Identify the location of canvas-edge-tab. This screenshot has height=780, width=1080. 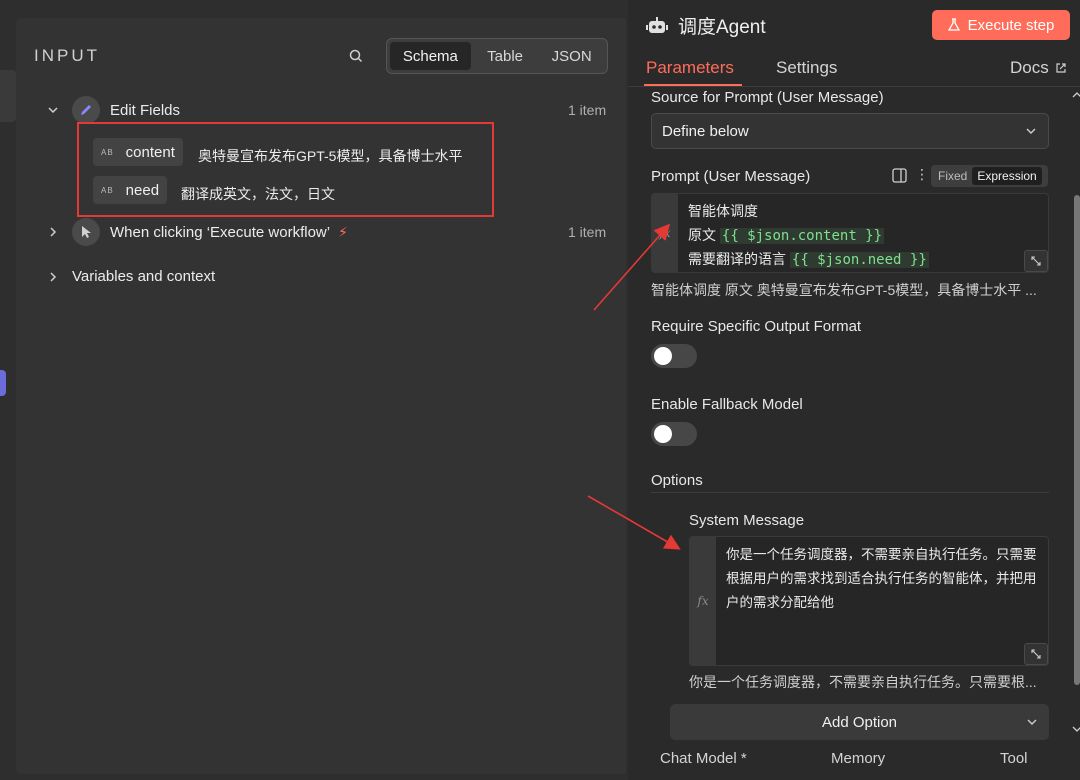
(8, 96).